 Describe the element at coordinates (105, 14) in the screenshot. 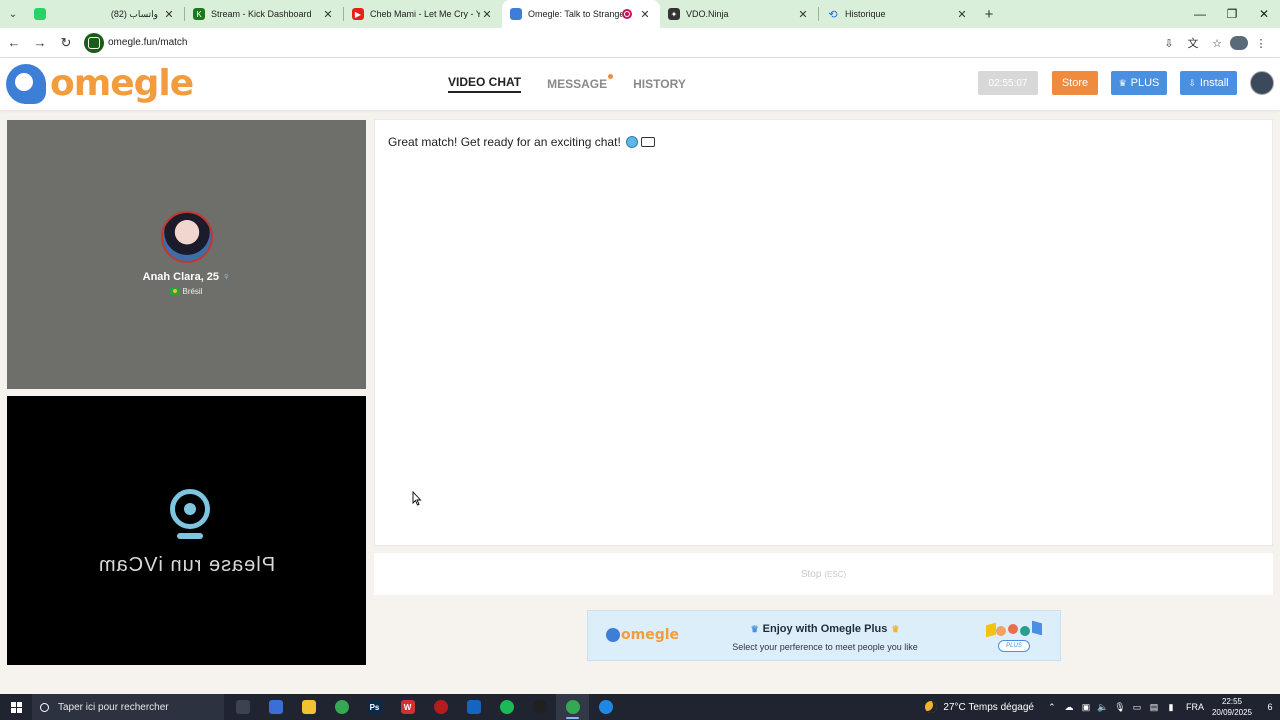

I see `tab-whatsapp: (82) واتساب ✕` at that location.